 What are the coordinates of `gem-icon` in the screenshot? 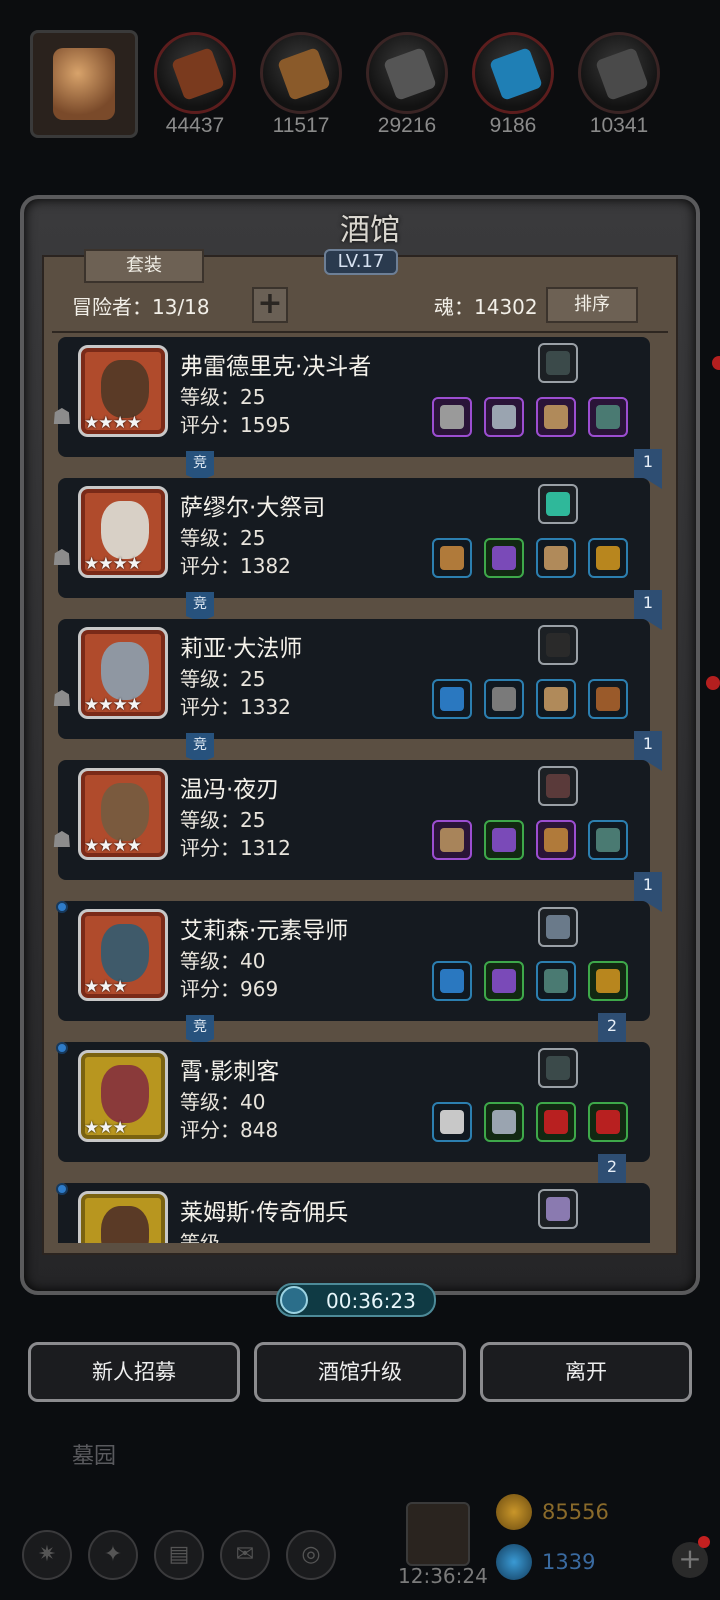 It's located at (514, 1562).